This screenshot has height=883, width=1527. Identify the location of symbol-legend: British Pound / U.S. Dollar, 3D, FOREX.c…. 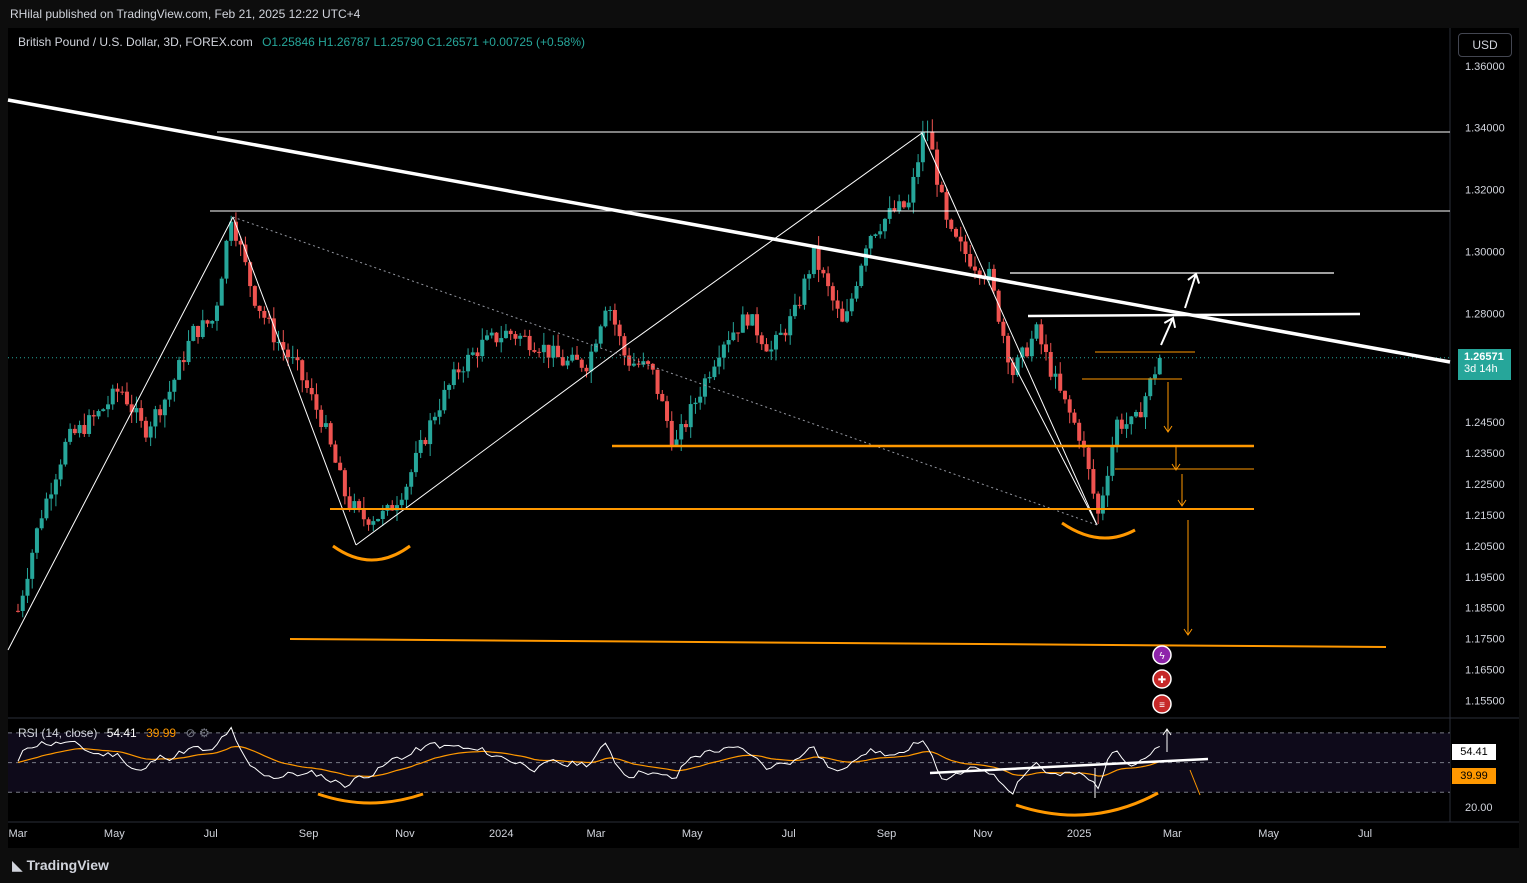
(301, 42).